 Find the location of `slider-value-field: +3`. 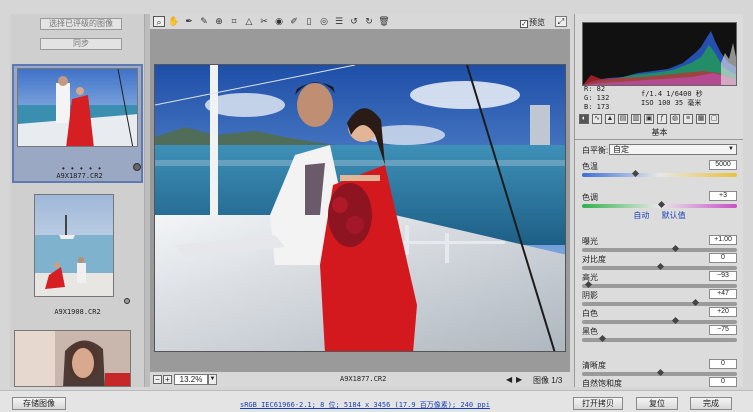

slider-value-field: +3 is located at coordinates (723, 196).